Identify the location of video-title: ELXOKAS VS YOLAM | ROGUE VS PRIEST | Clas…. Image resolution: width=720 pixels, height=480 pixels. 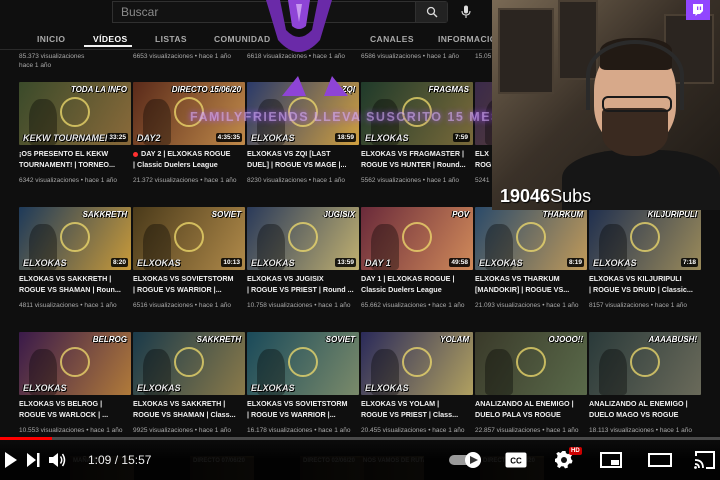
(418, 409).